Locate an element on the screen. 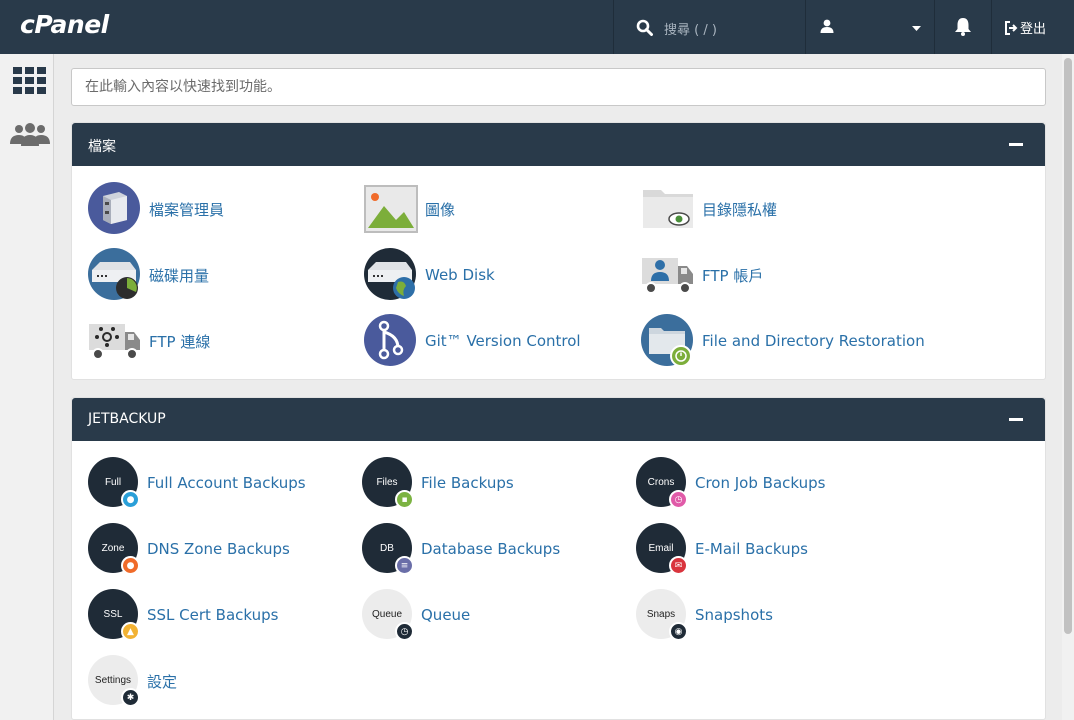 This screenshot has width=1074, height=720. restoration-icon is located at coordinates (668, 341).